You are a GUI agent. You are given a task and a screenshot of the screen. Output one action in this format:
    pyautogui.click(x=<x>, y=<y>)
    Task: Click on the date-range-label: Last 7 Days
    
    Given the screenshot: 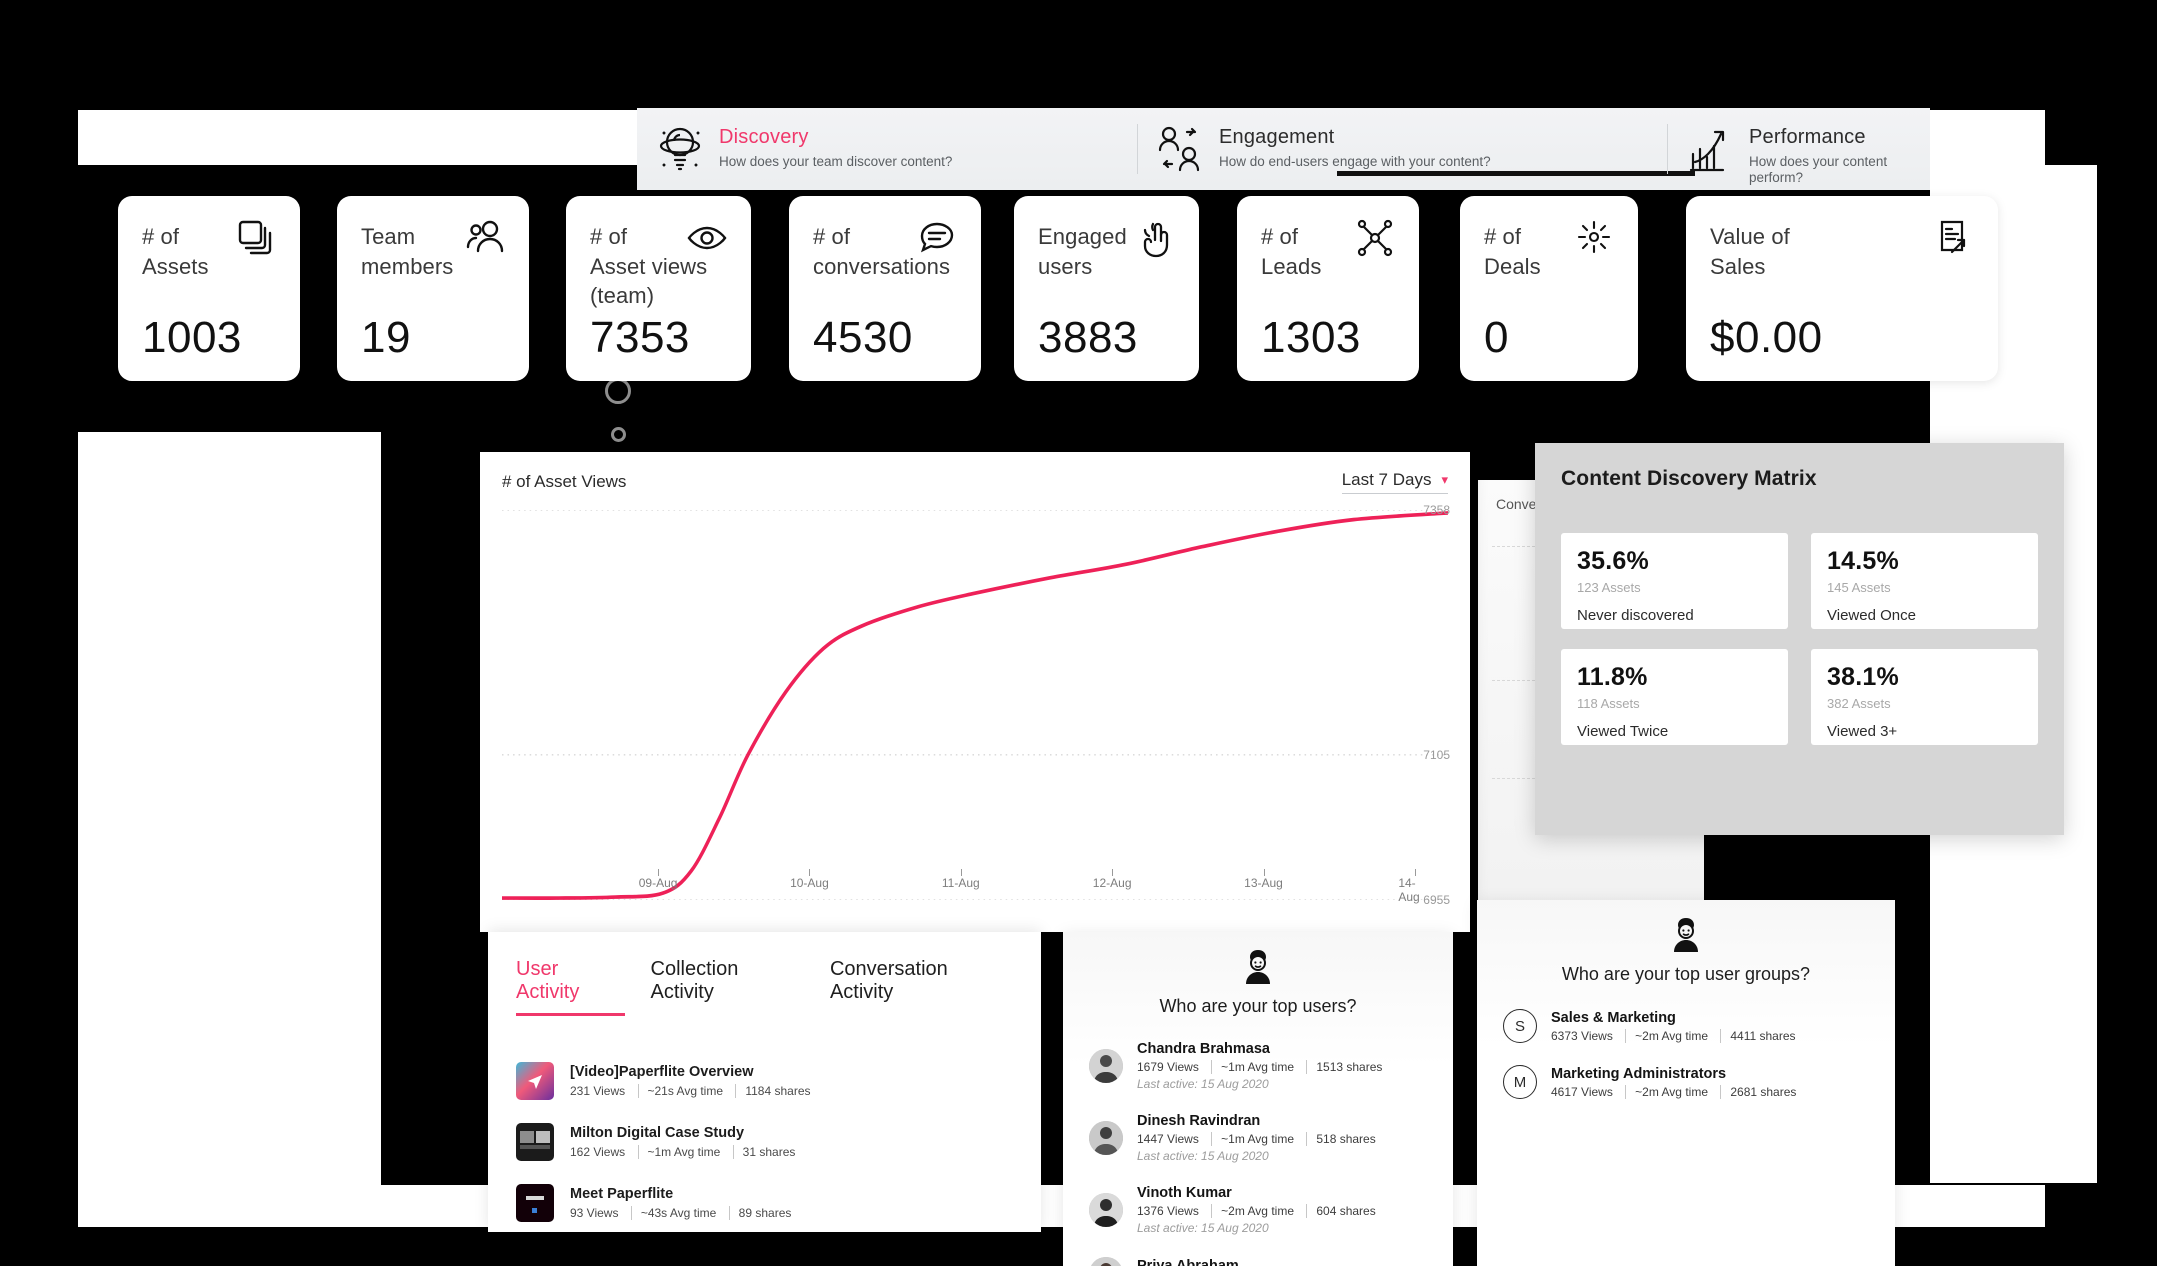 What is the action you would take?
    pyautogui.click(x=1386, y=479)
    